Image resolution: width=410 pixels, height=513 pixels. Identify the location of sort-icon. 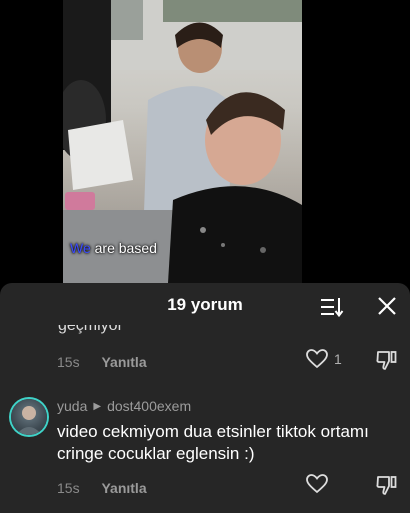
(332, 307).